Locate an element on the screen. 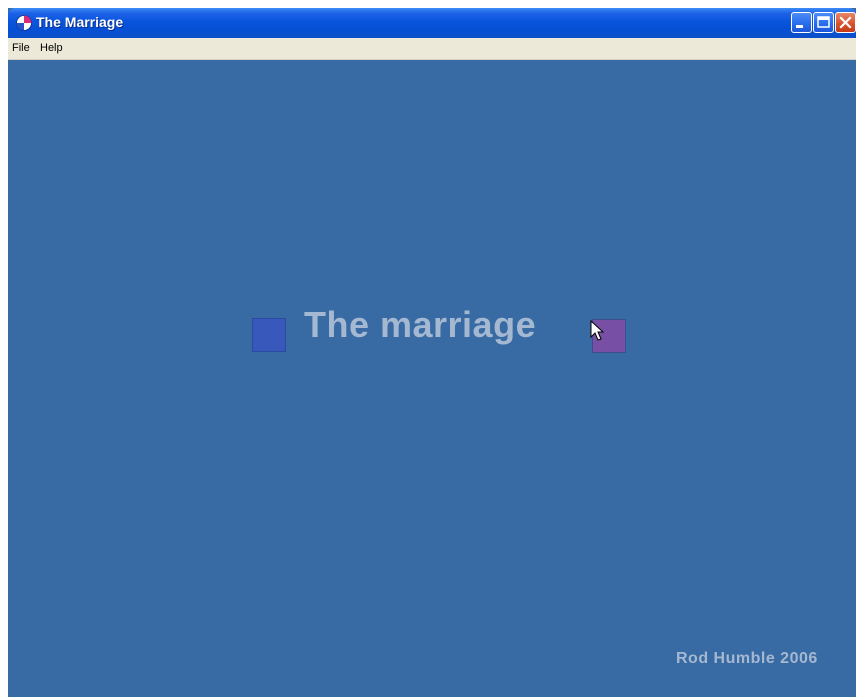 Image resolution: width=856 pixels, height=697 pixels. maximize-button is located at coordinates (823, 22).